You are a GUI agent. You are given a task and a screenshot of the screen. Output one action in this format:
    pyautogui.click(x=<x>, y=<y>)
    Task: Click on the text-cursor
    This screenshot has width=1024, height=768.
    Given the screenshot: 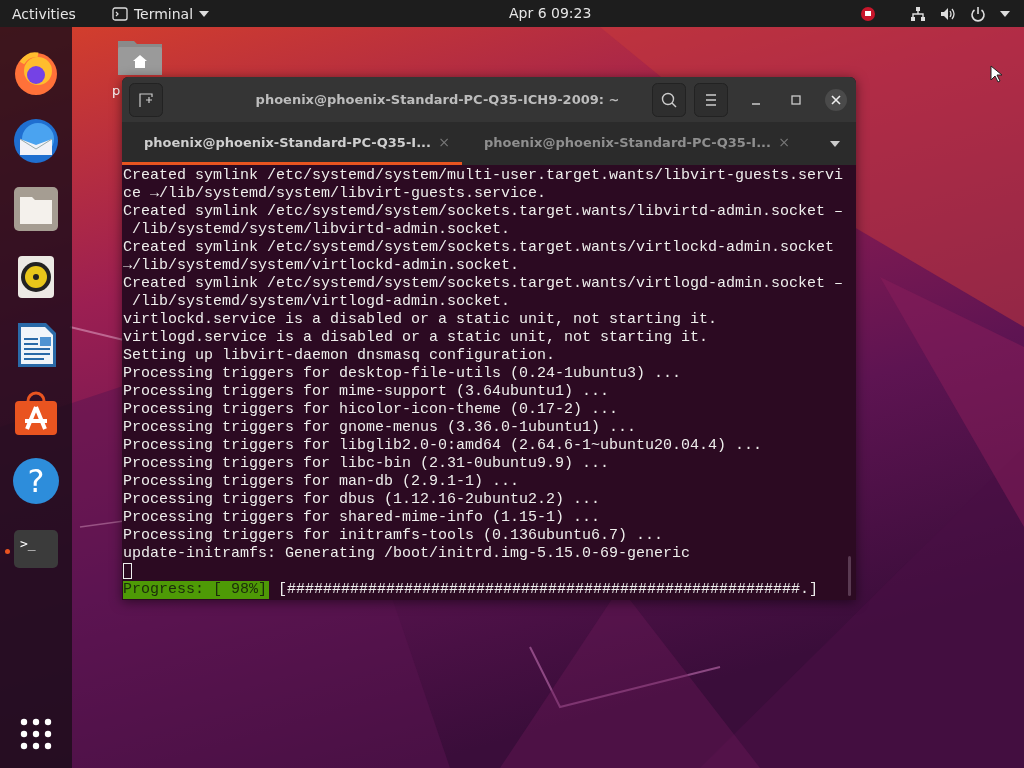 What is the action you would take?
    pyautogui.click(x=127, y=571)
    